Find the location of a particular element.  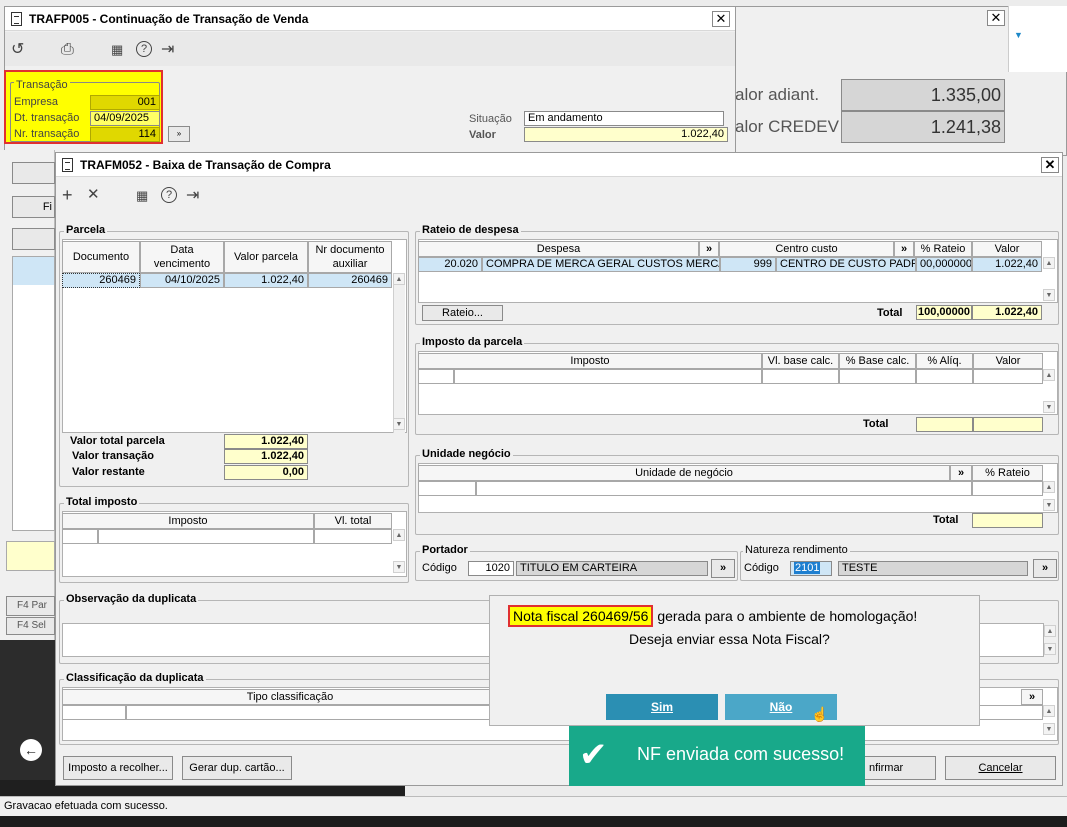

toast-text: NF enviada com sucesso! is located at coordinates (741, 754).